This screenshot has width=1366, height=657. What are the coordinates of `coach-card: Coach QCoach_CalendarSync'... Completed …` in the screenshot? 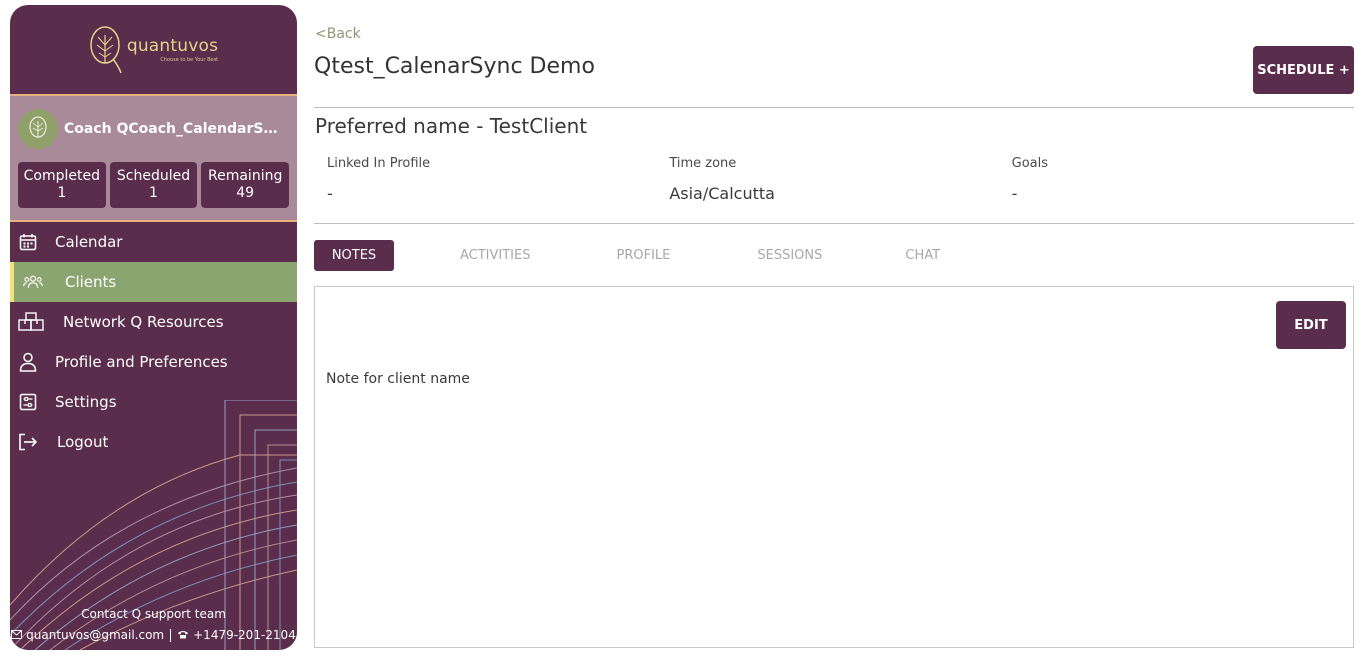 It's located at (153, 158).